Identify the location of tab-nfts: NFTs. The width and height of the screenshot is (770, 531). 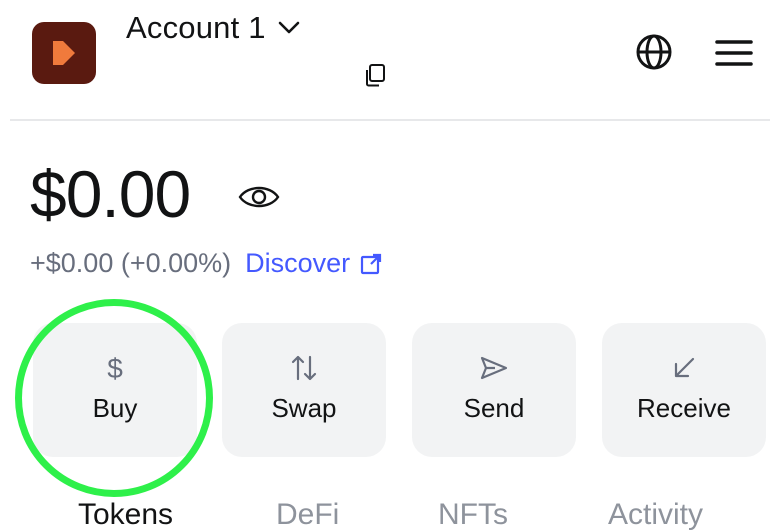
(473, 514).